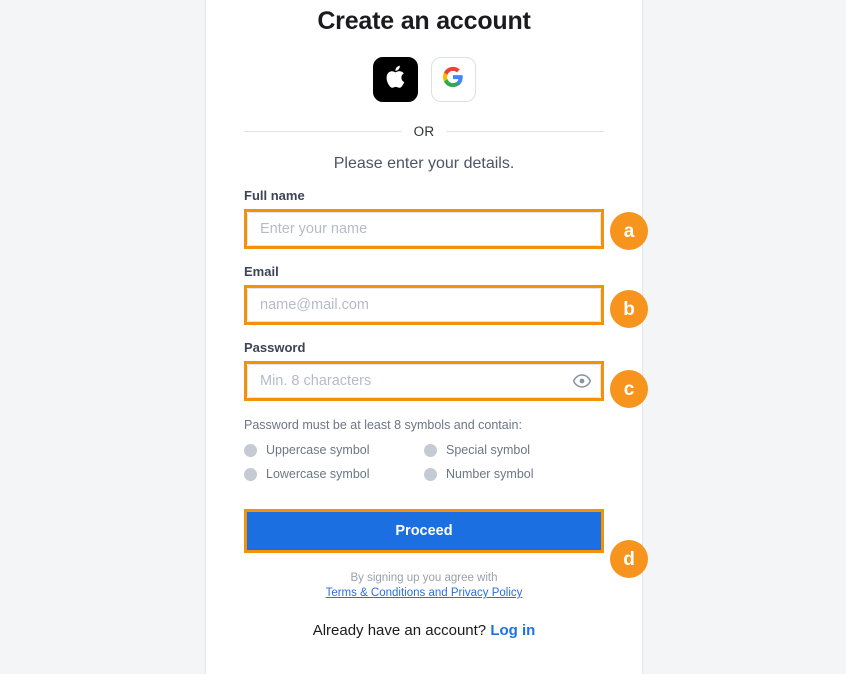  I want to click on terms-prefix: By signing up you agree with, so click(424, 578).